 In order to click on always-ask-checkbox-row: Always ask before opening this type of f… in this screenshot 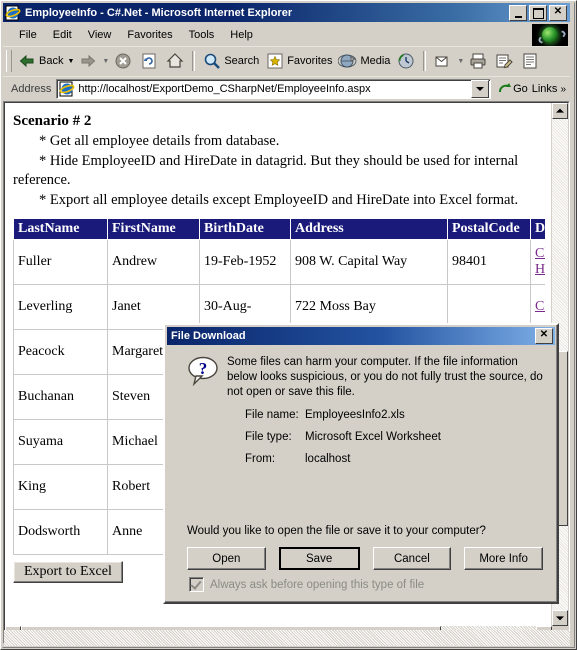, I will do `click(306, 584)`.